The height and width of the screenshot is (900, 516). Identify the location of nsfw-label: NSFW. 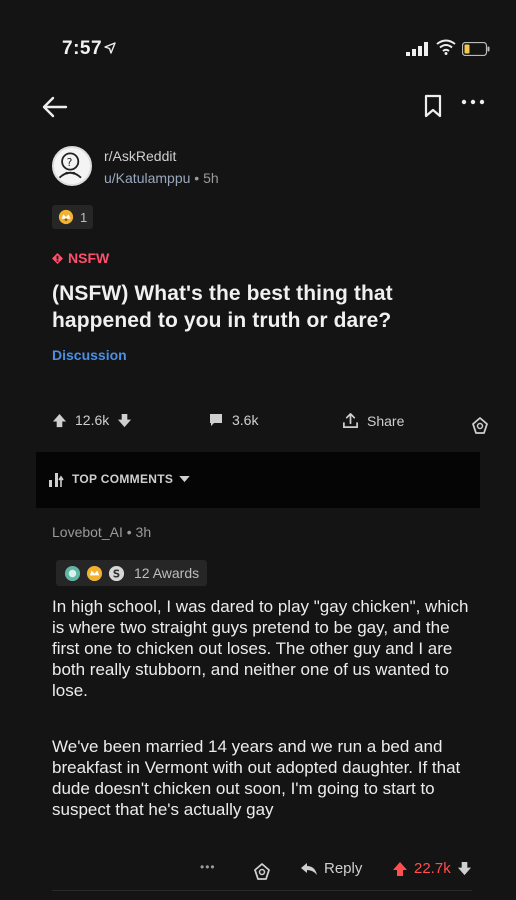
(89, 258).